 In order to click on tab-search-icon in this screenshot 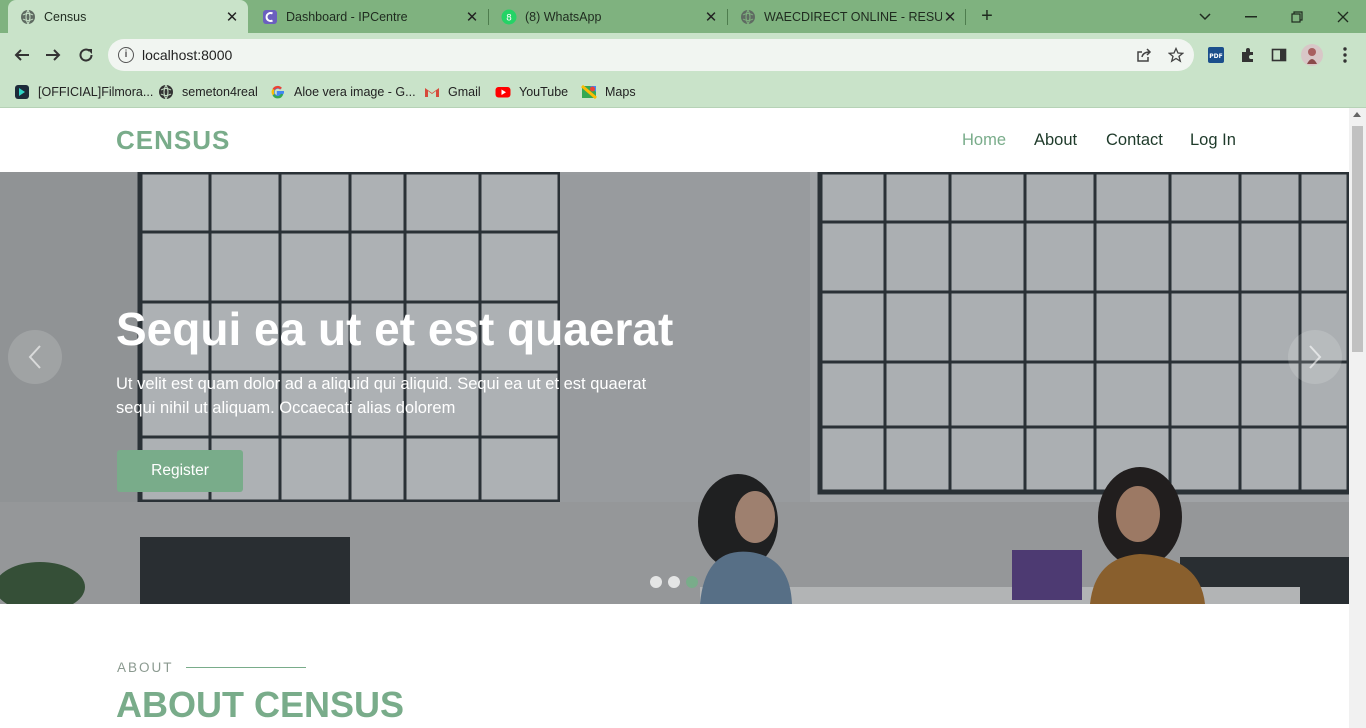, I will do `click(1205, 16)`.